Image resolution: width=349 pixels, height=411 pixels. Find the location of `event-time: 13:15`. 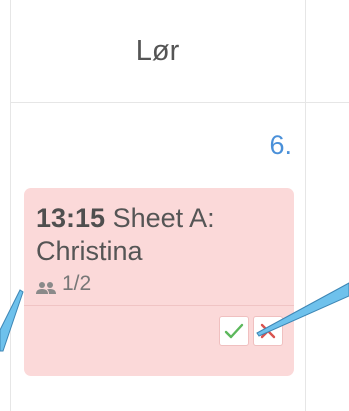

event-time: 13:15 is located at coordinates (71, 218).